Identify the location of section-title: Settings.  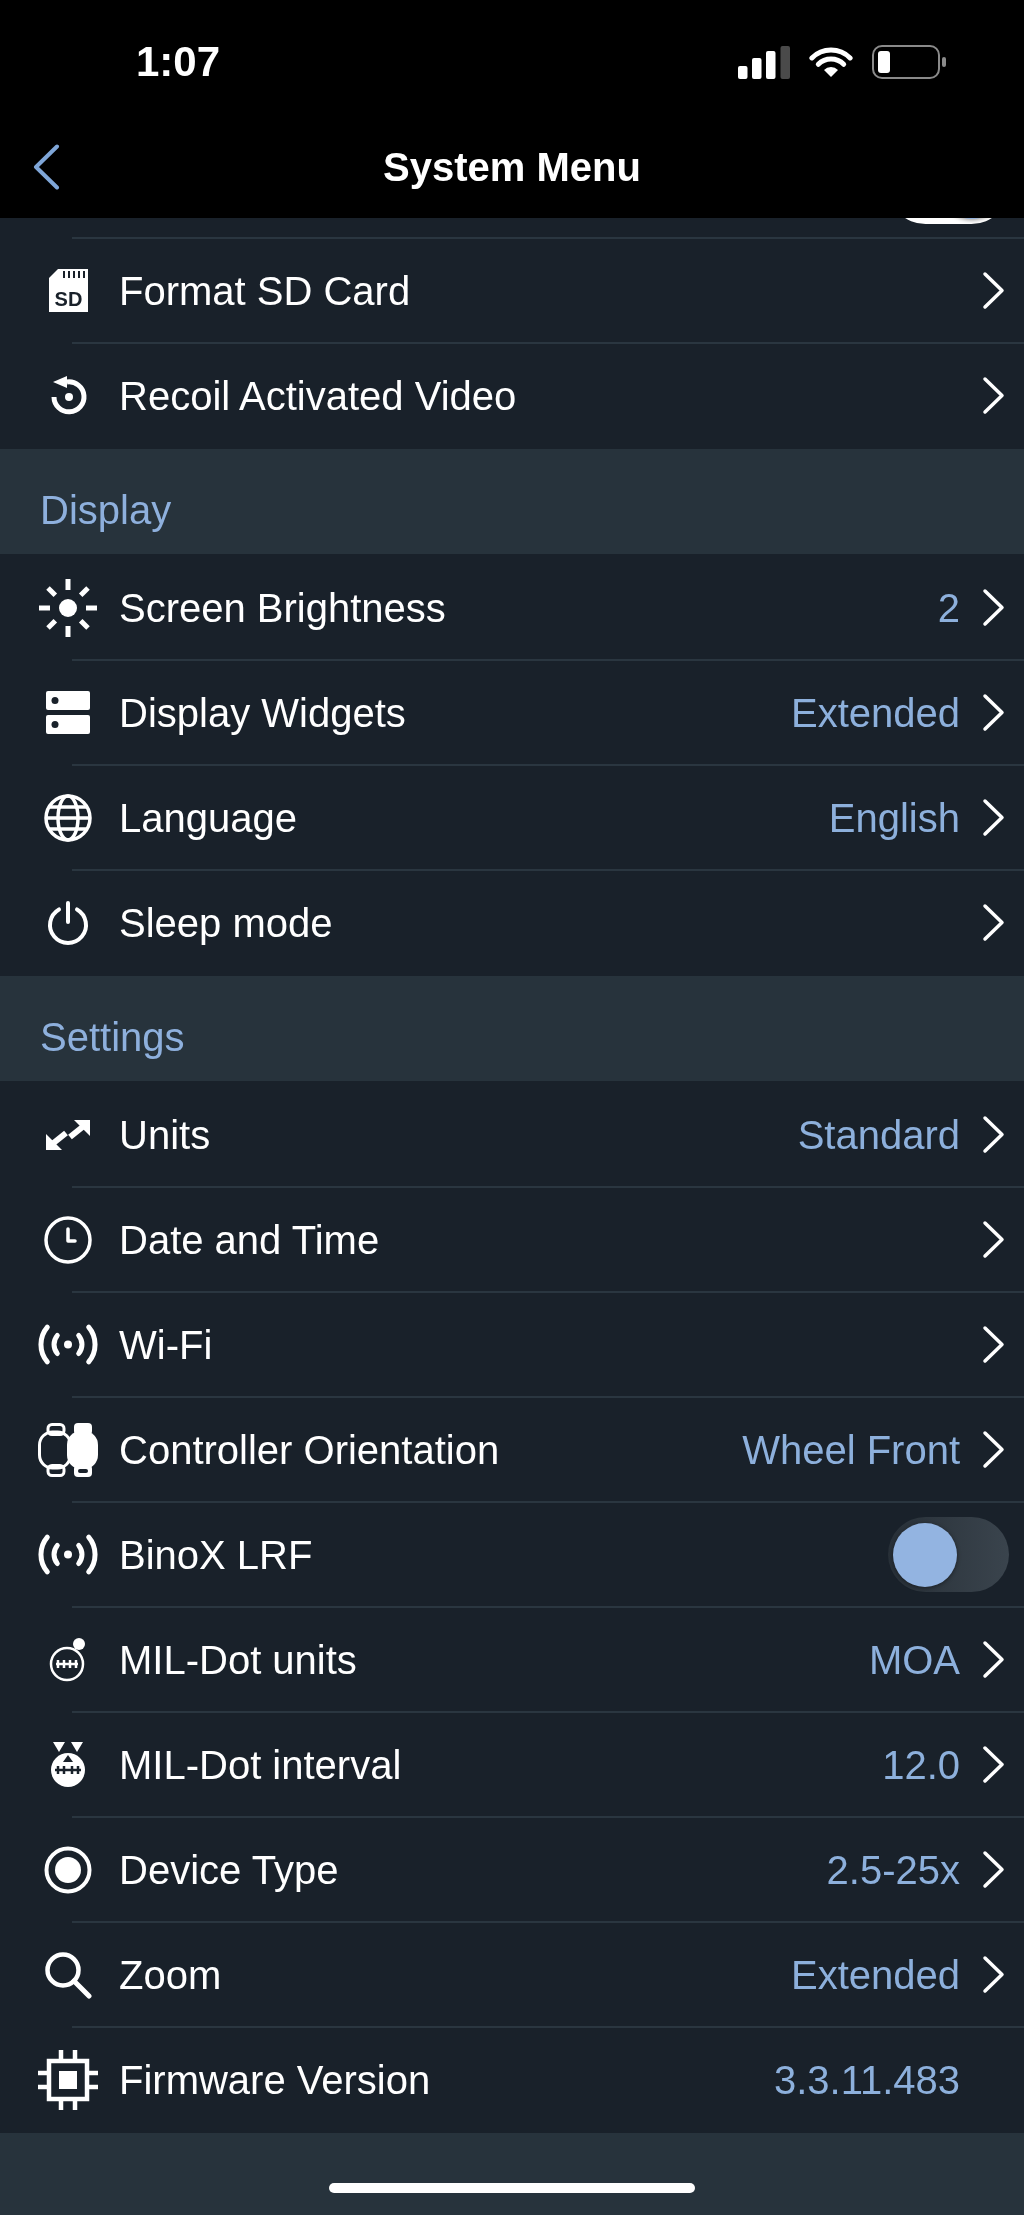
(112, 1037).